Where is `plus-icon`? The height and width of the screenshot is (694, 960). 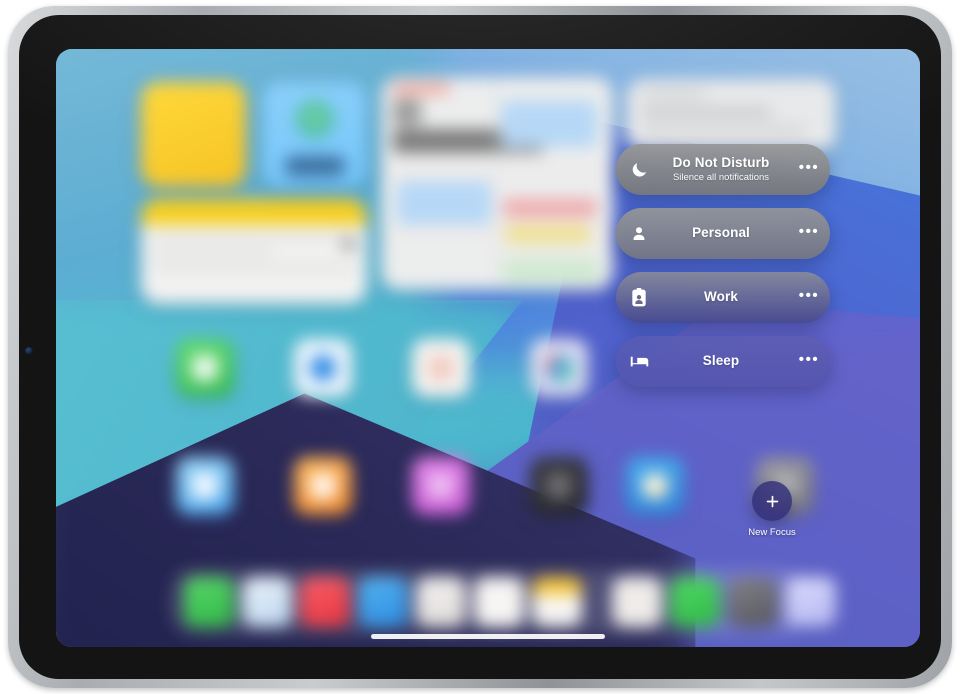 plus-icon is located at coordinates (772, 501).